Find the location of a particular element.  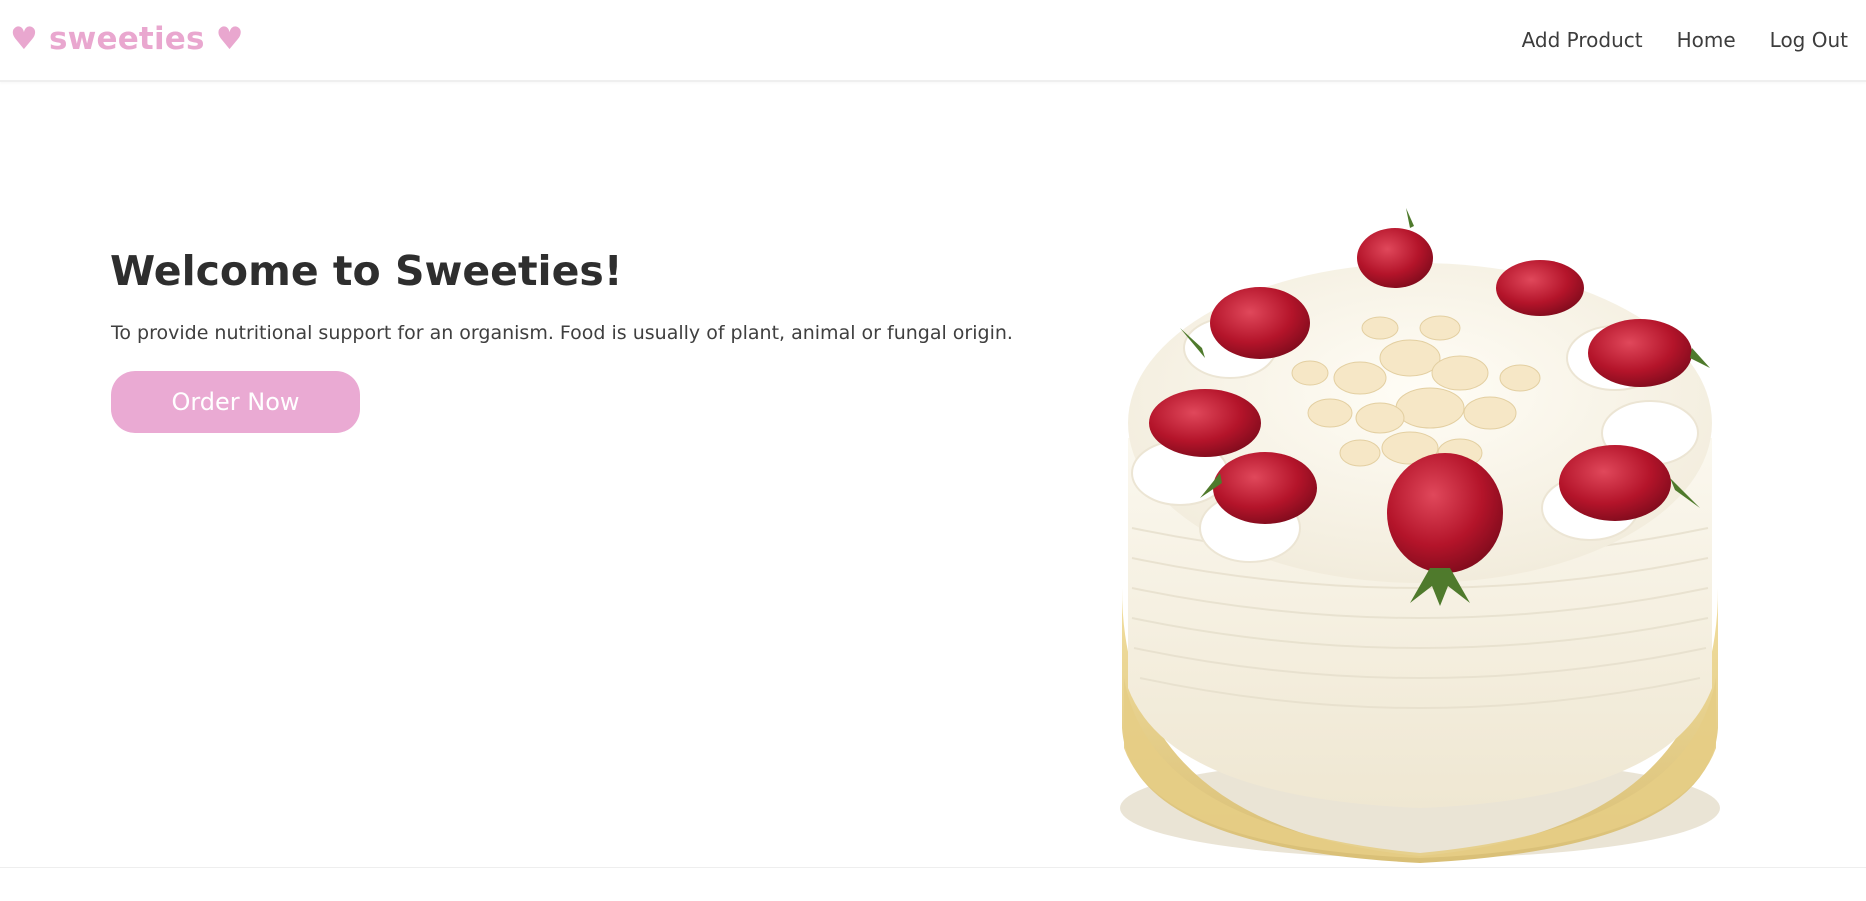

top-navbar: ♥ sweeties ♥ Add Product Home Log Out is located at coordinates (933, 41).